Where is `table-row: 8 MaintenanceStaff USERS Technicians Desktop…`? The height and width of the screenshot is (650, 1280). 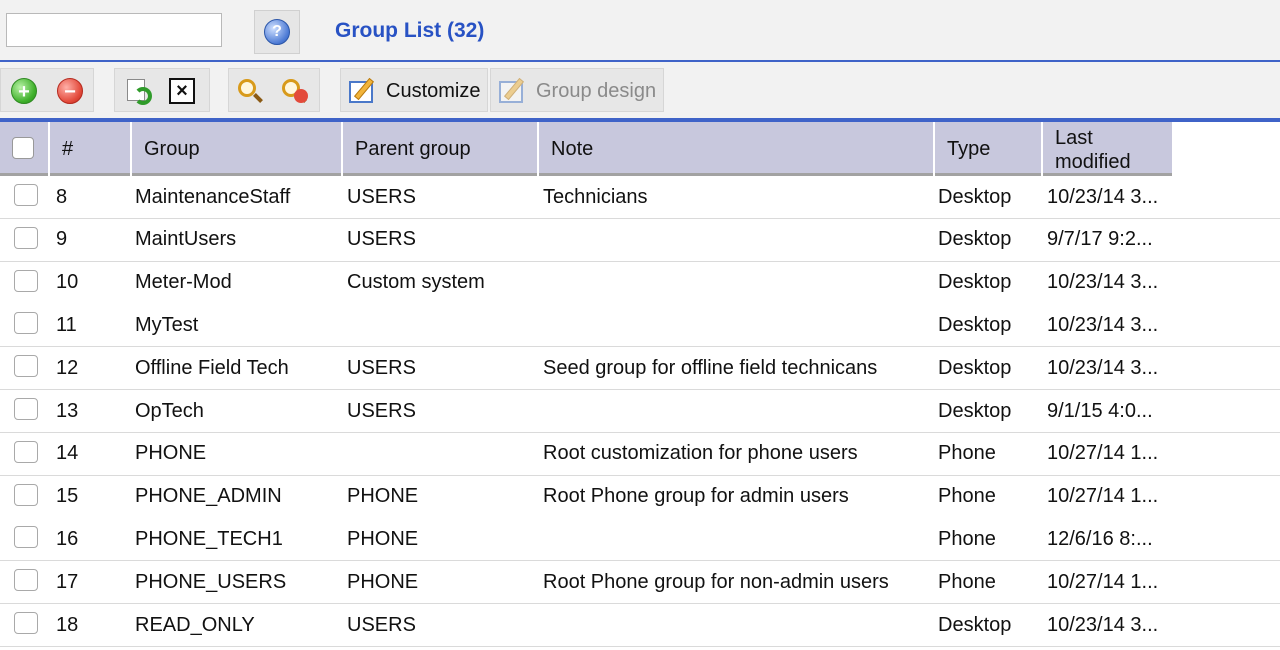
table-row: 8 MaintenanceStaff USERS Technicians Desktop… is located at coordinates (640, 197).